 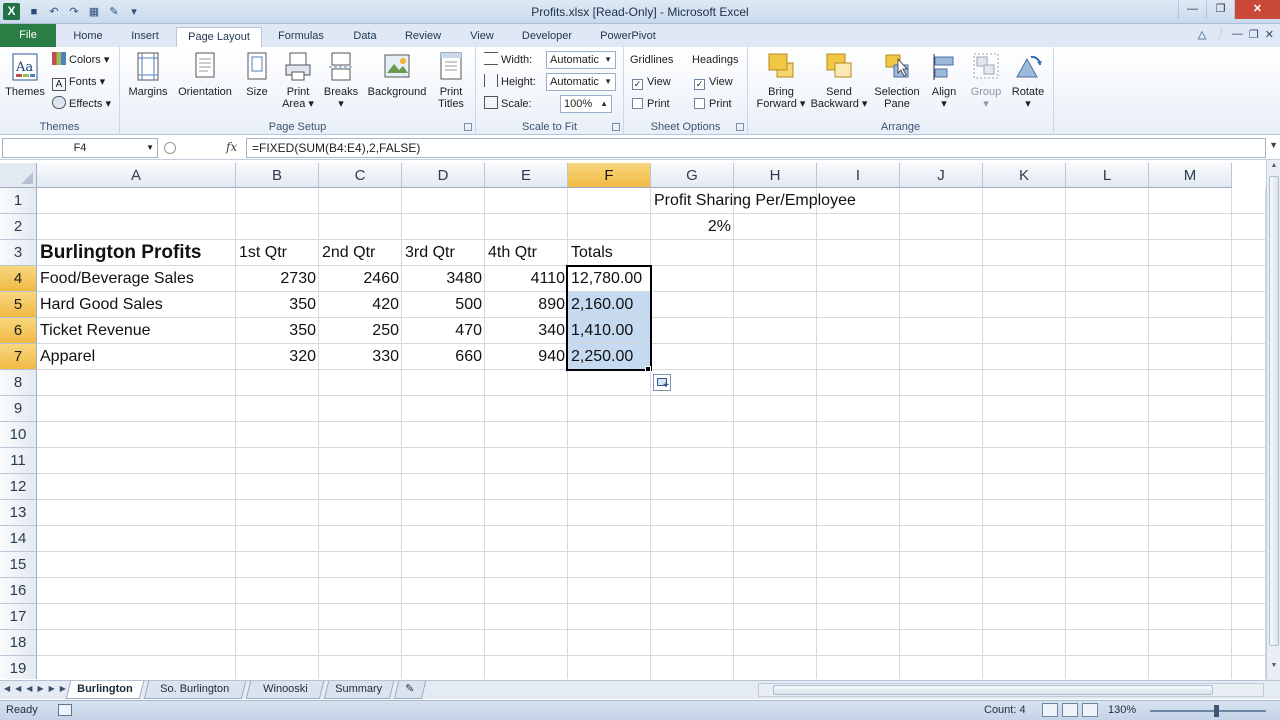 What do you see at coordinates (1190, 175) in the screenshot?
I see `column-header-m: M` at bounding box center [1190, 175].